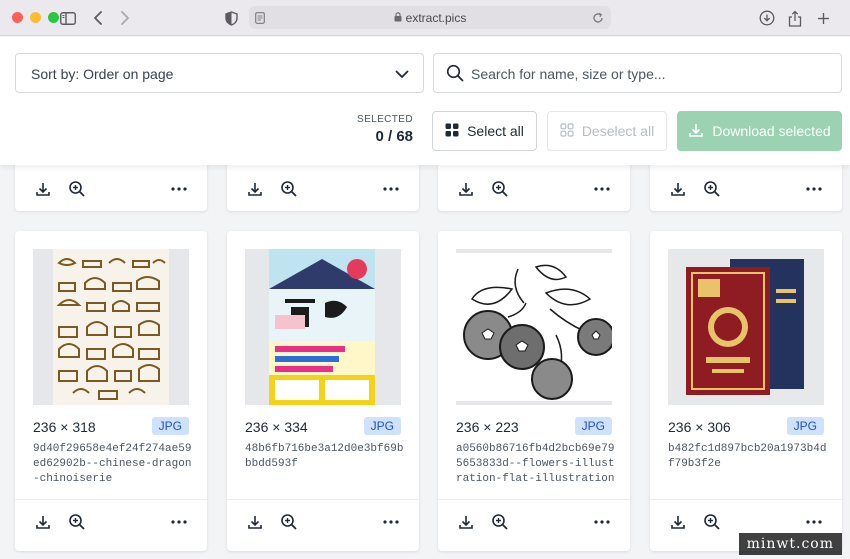 This screenshot has width=850, height=559. Describe the element at coordinates (385, 119) in the screenshot. I see `selected-label: SELECTED` at that location.